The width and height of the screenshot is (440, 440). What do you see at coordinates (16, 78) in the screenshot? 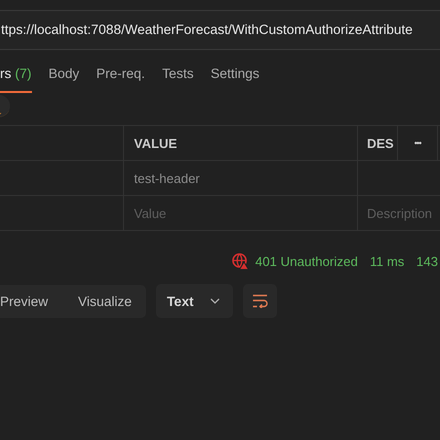
I see `tab: rs (7)` at bounding box center [16, 78].